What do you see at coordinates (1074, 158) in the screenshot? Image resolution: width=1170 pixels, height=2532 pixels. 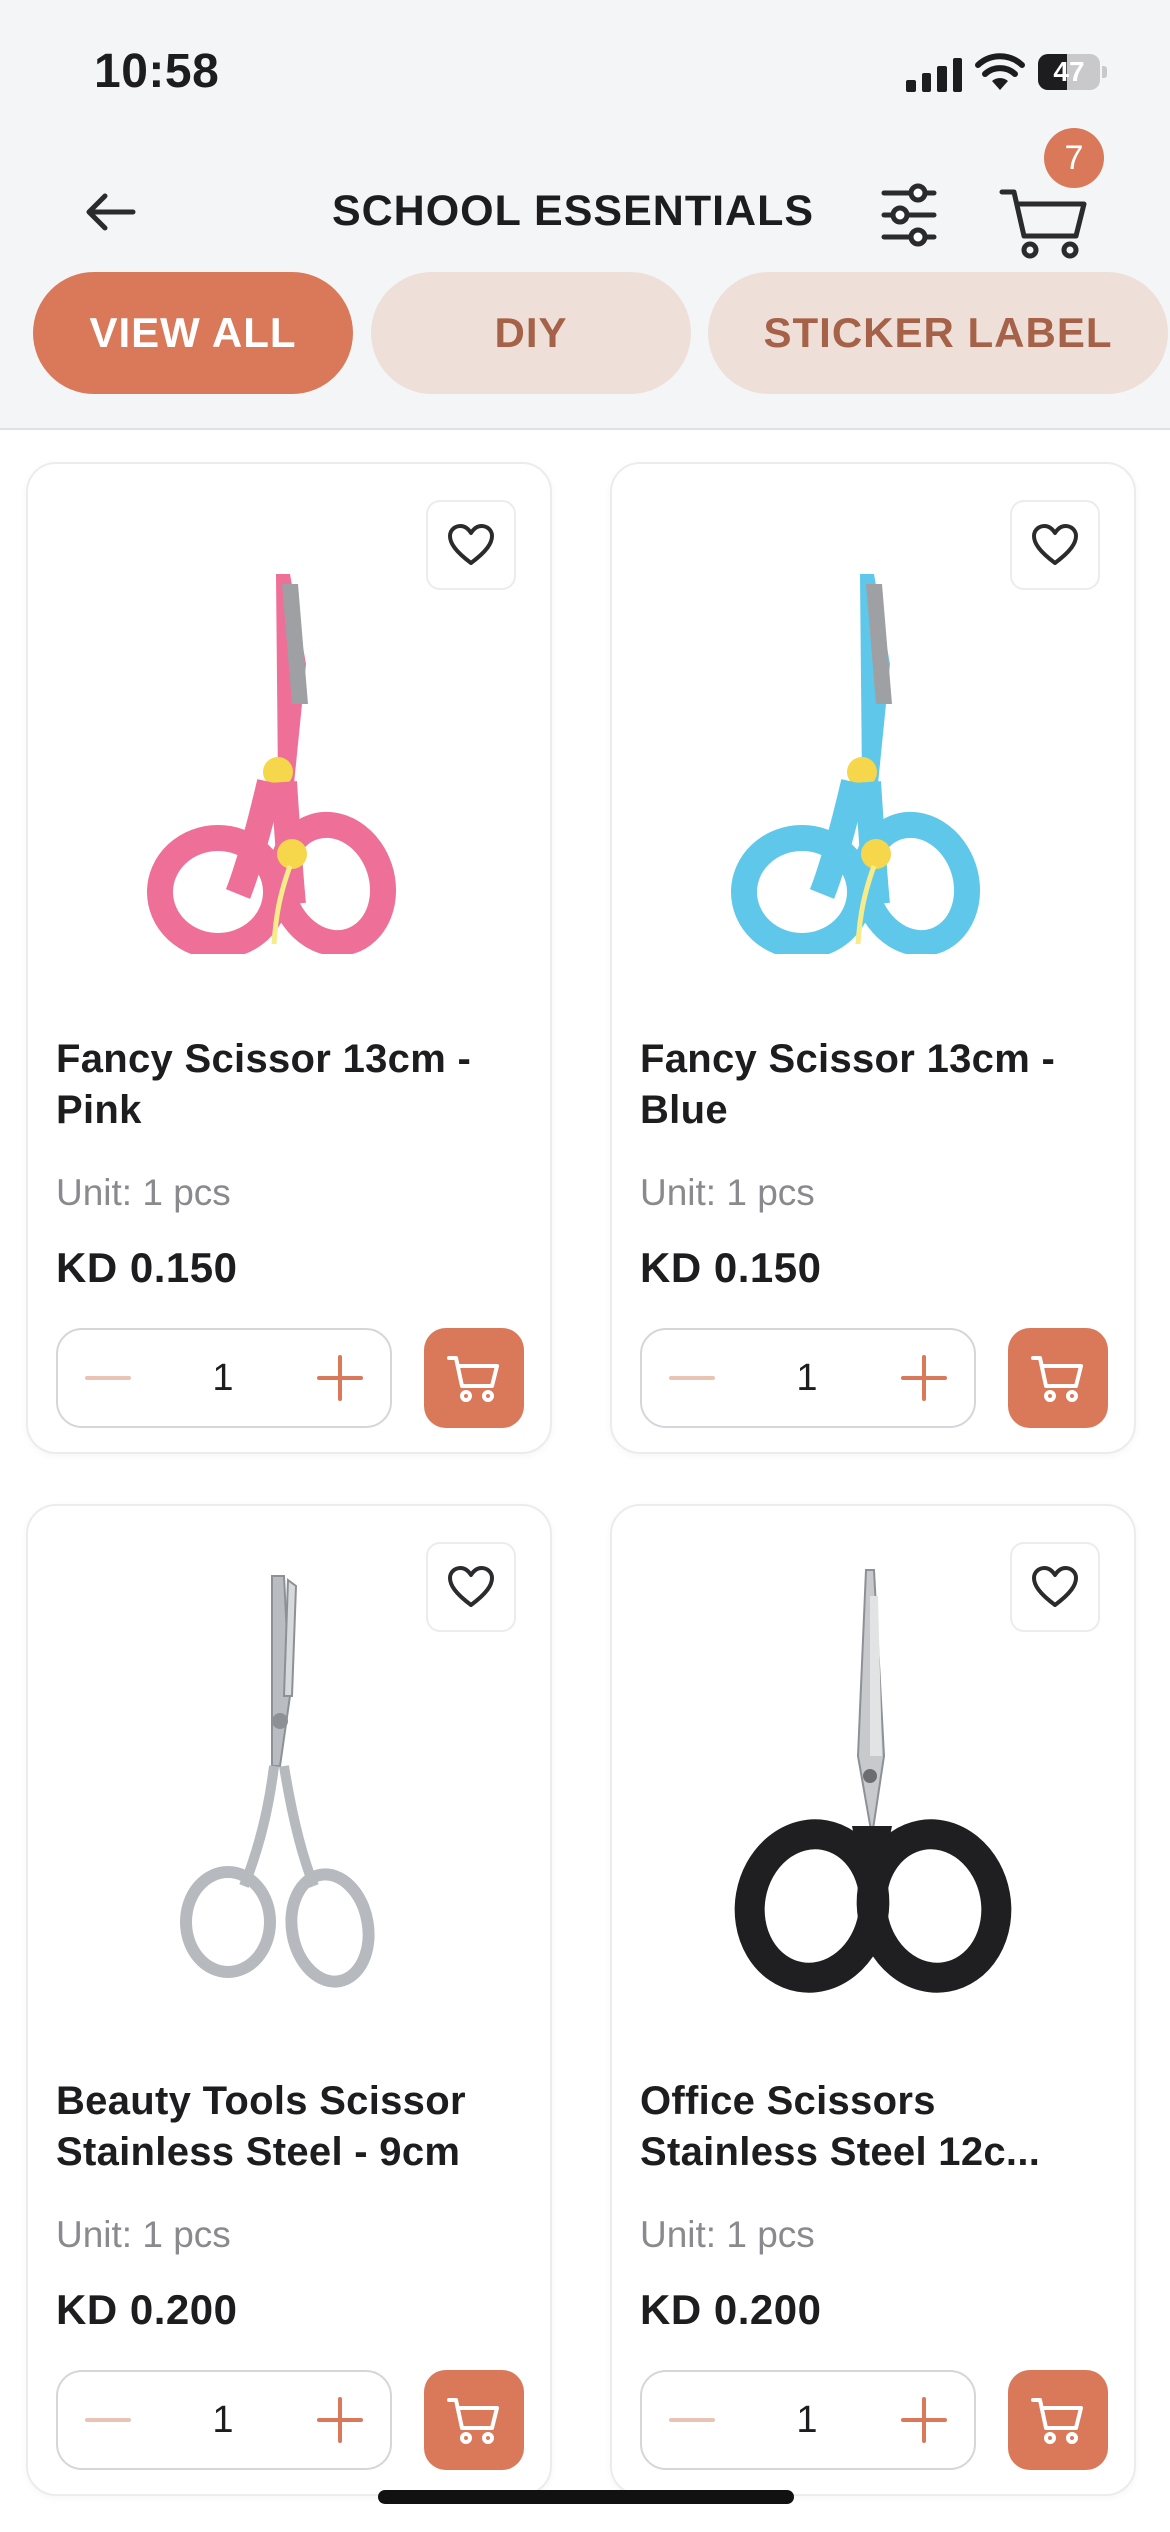 I see `cart-count-badge: 7` at bounding box center [1074, 158].